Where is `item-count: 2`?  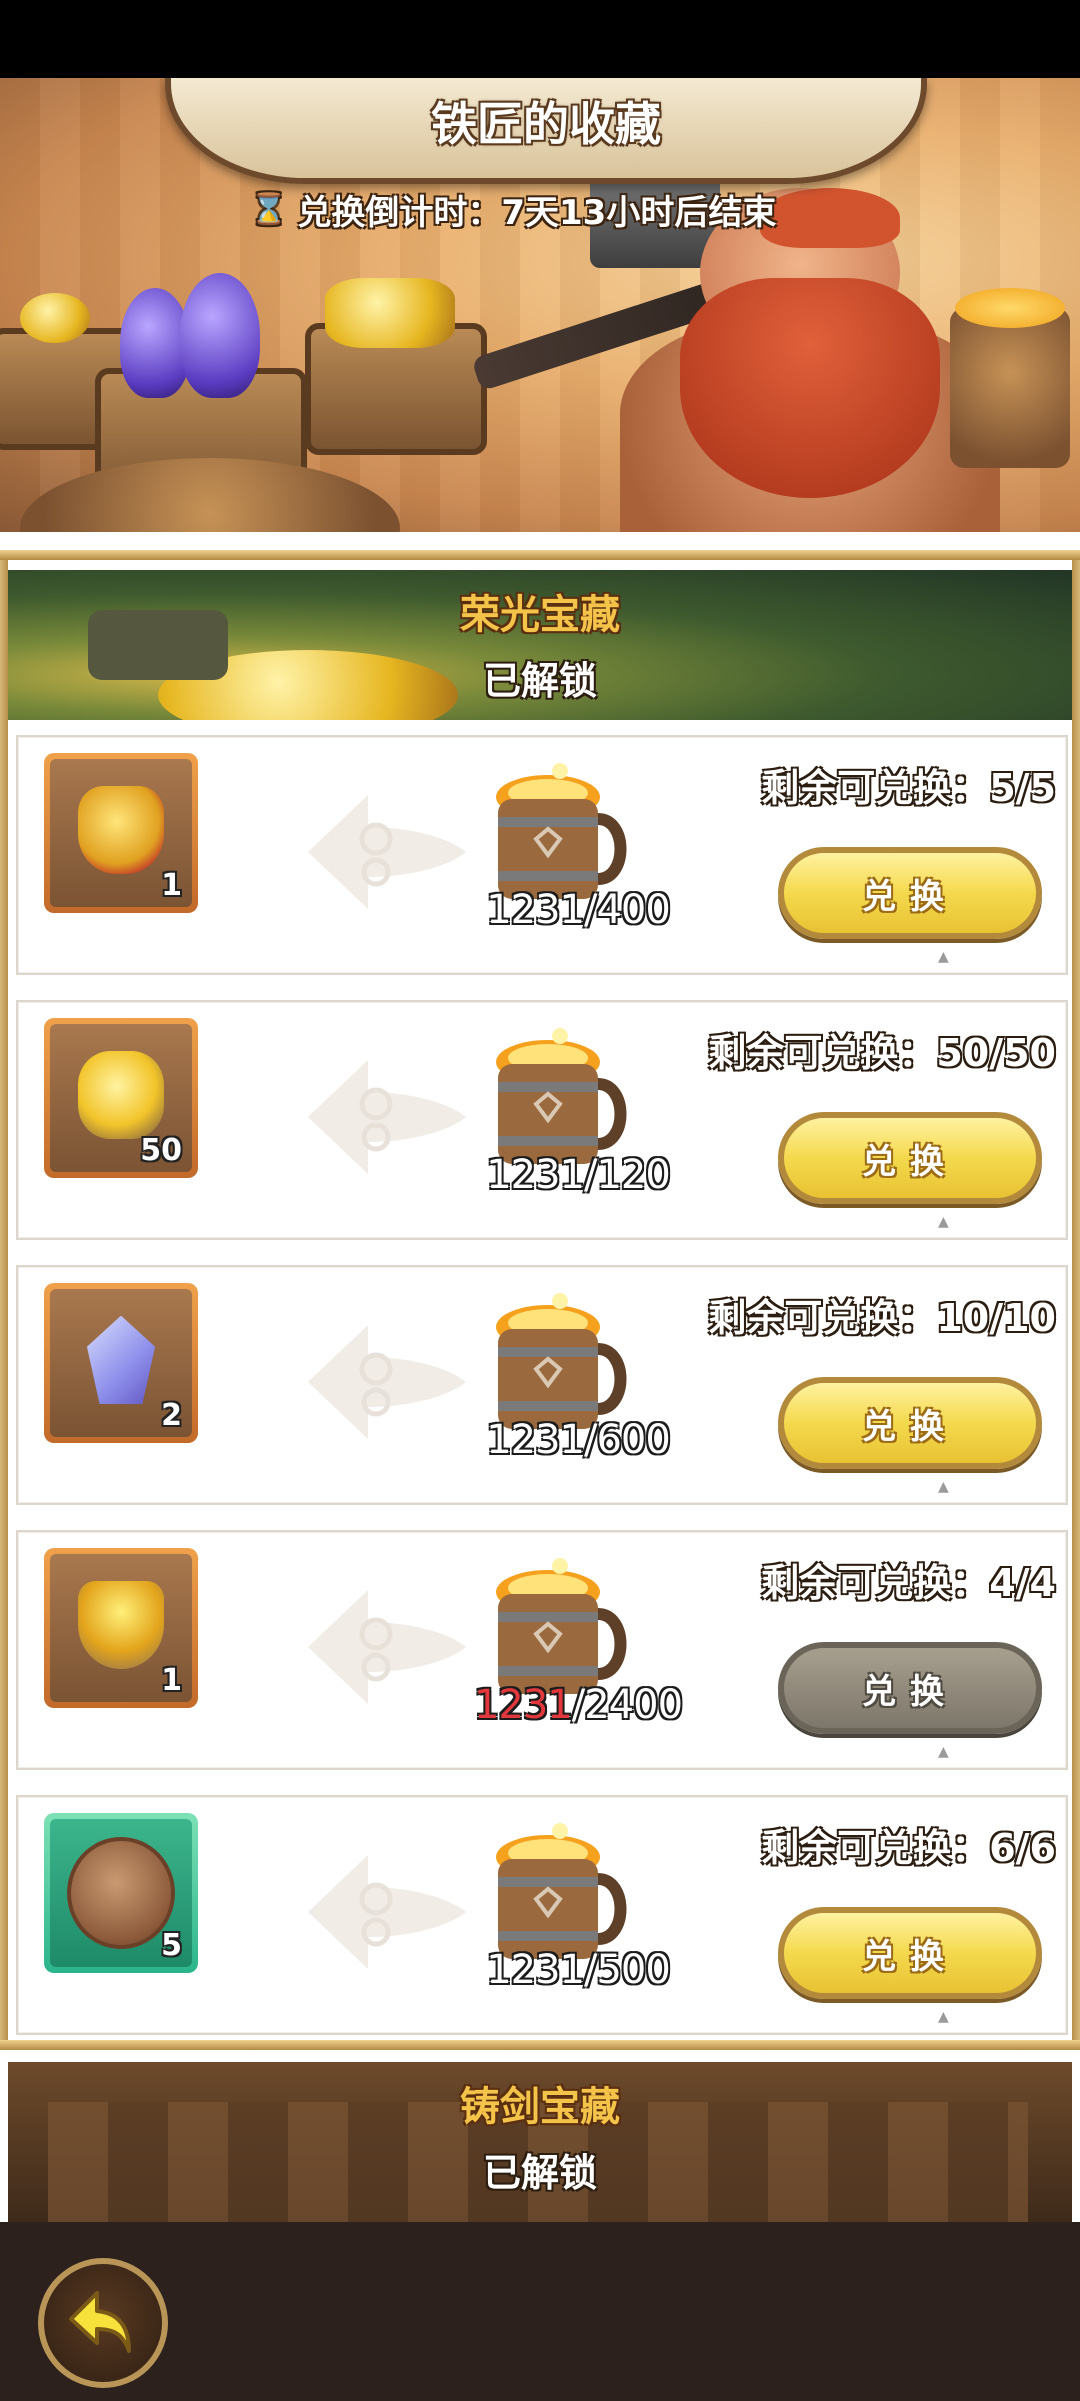
item-count: 2 is located at coordinates (171, 1415).